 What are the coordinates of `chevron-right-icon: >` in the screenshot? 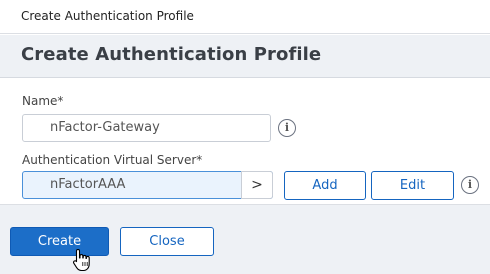 It's located at (257, 185).